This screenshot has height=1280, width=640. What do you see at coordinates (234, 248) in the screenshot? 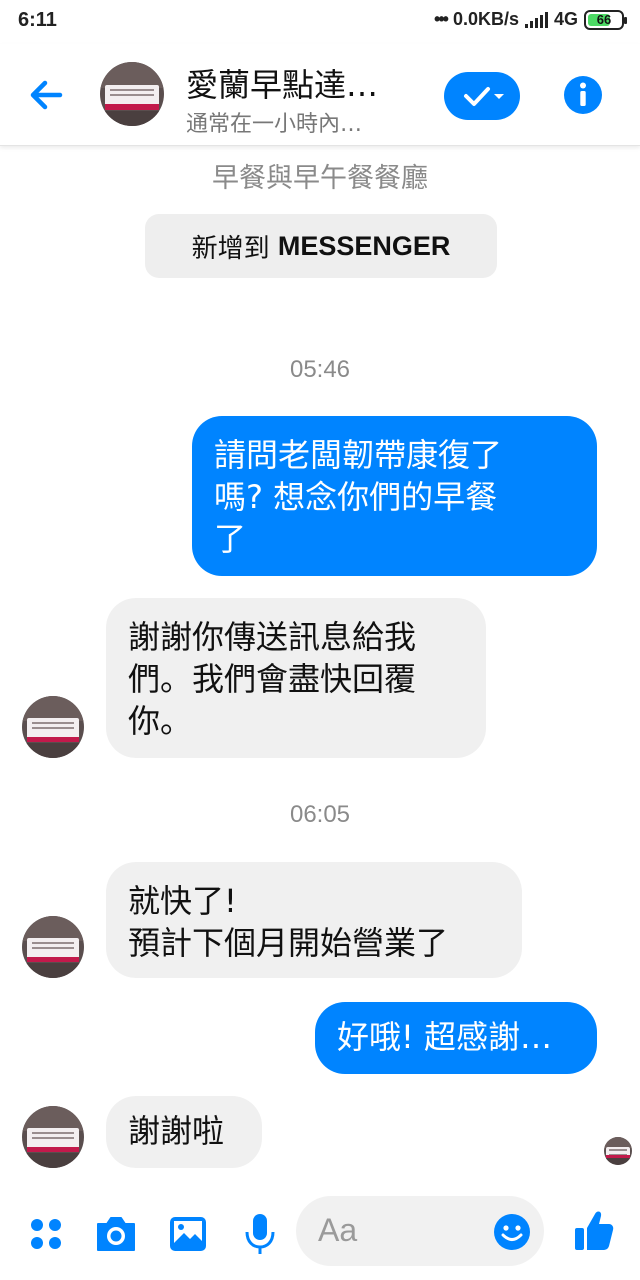
I see `add-button-prefix: 新增到` at bounding box center [234, 248].